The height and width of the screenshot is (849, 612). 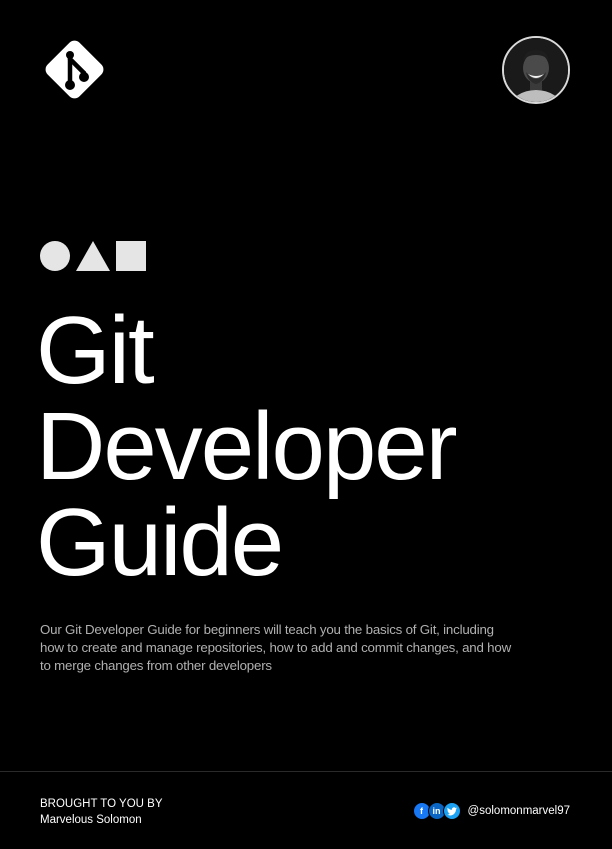 I want to click on social-block: f in @solomonmarvel97, so click(x=491, y=811).